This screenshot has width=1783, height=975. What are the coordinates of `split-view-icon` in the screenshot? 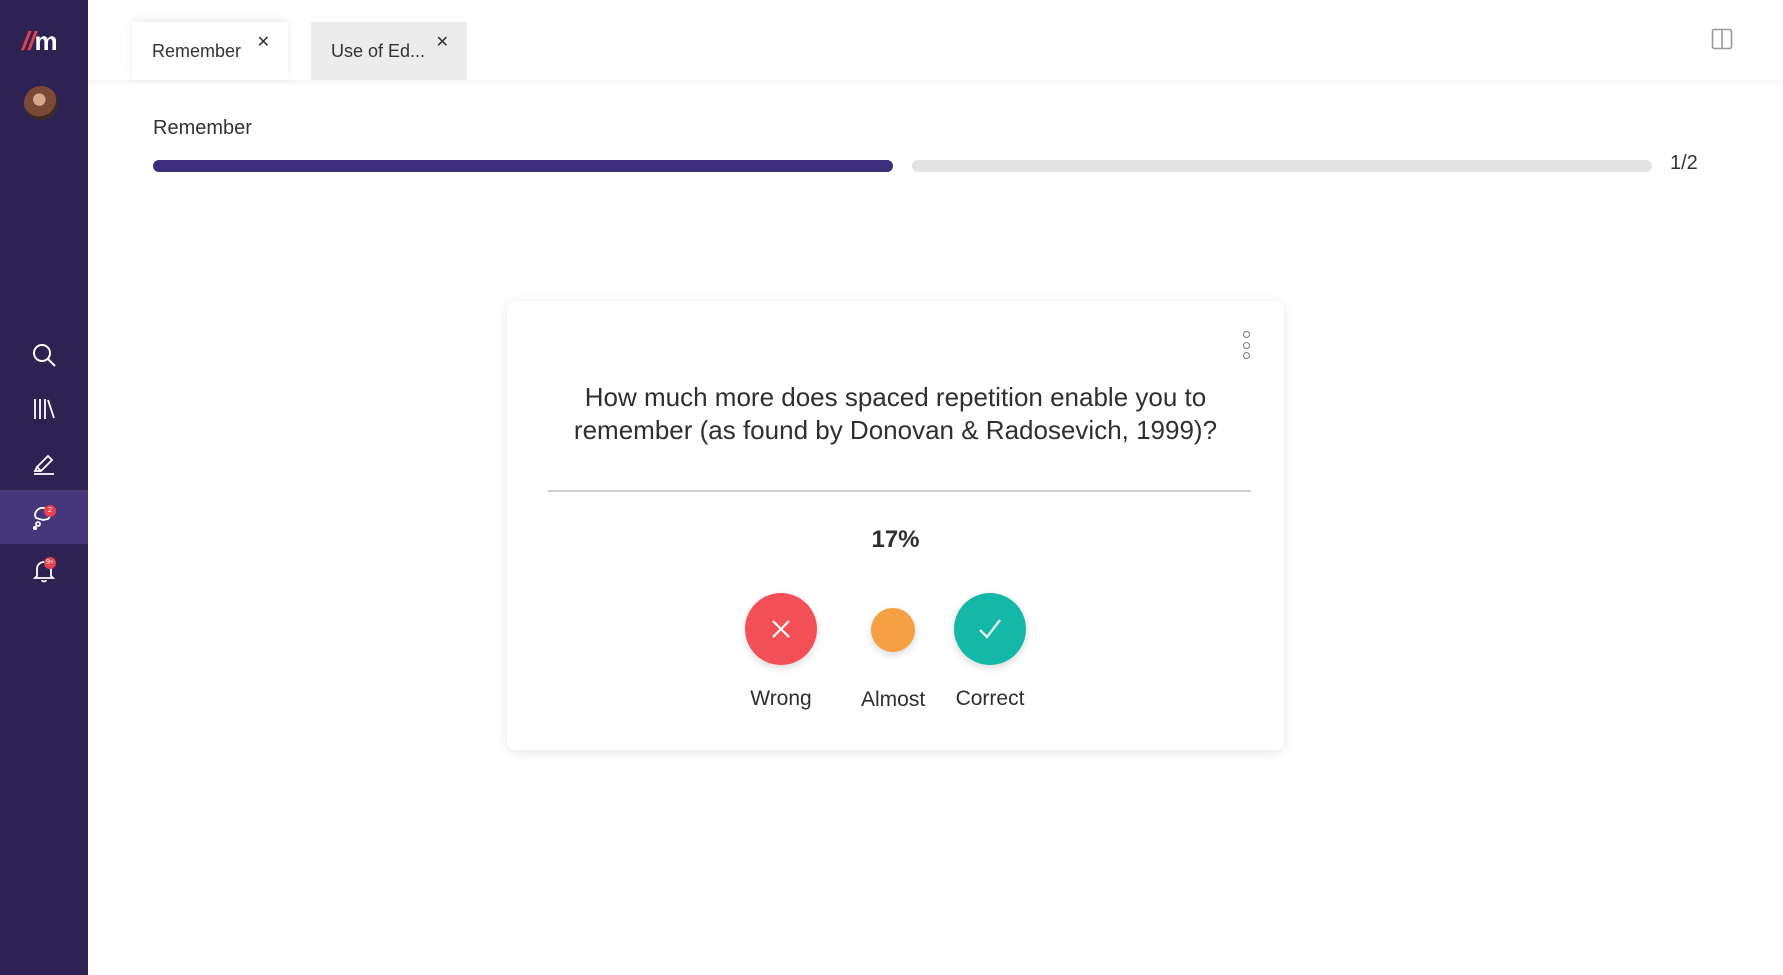 It's located at (1722, 39).